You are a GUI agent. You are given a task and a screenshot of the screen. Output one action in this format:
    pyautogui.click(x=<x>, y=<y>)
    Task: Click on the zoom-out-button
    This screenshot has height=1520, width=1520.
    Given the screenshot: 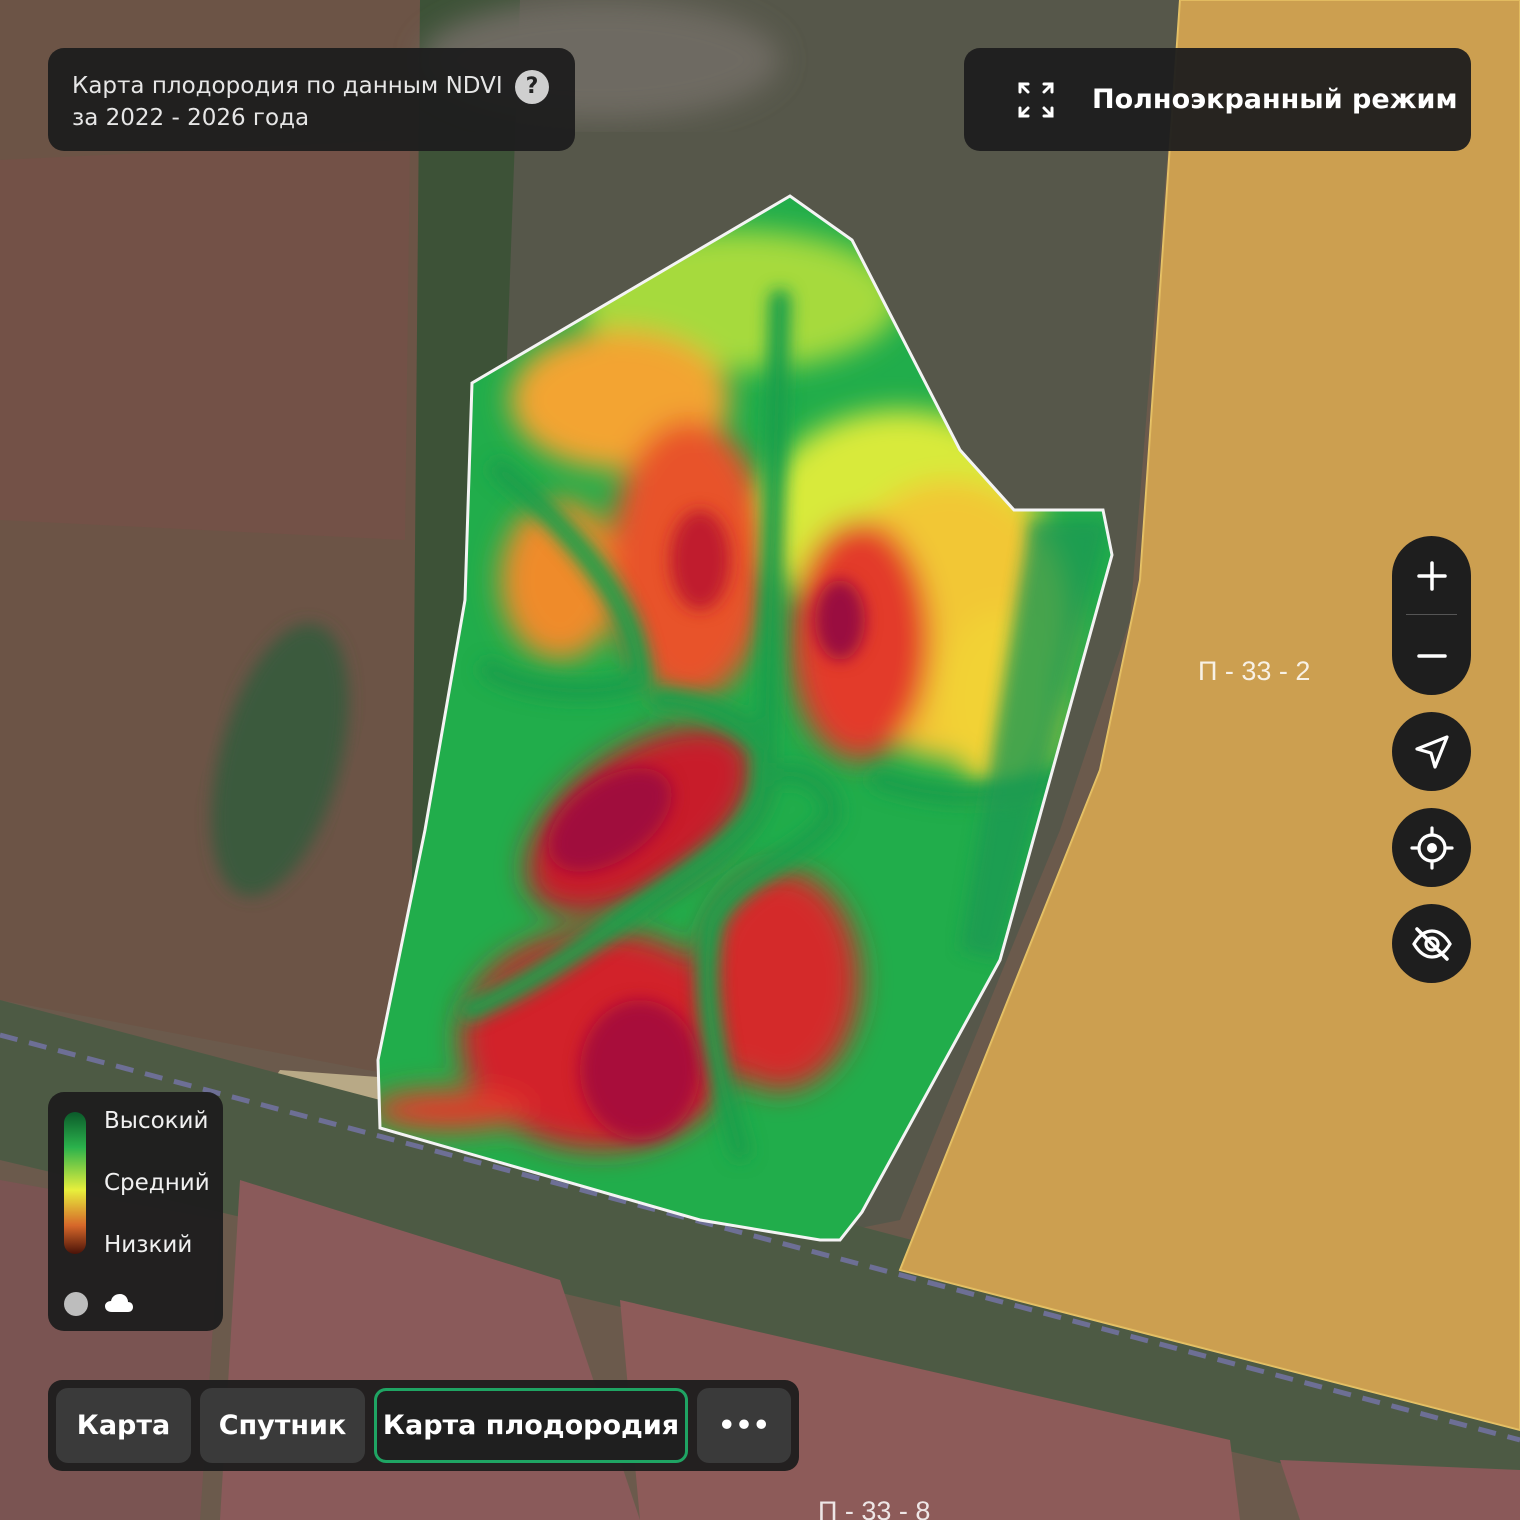 What is the action you would take?
    pyautogui.click(x=1431, y=655)
    